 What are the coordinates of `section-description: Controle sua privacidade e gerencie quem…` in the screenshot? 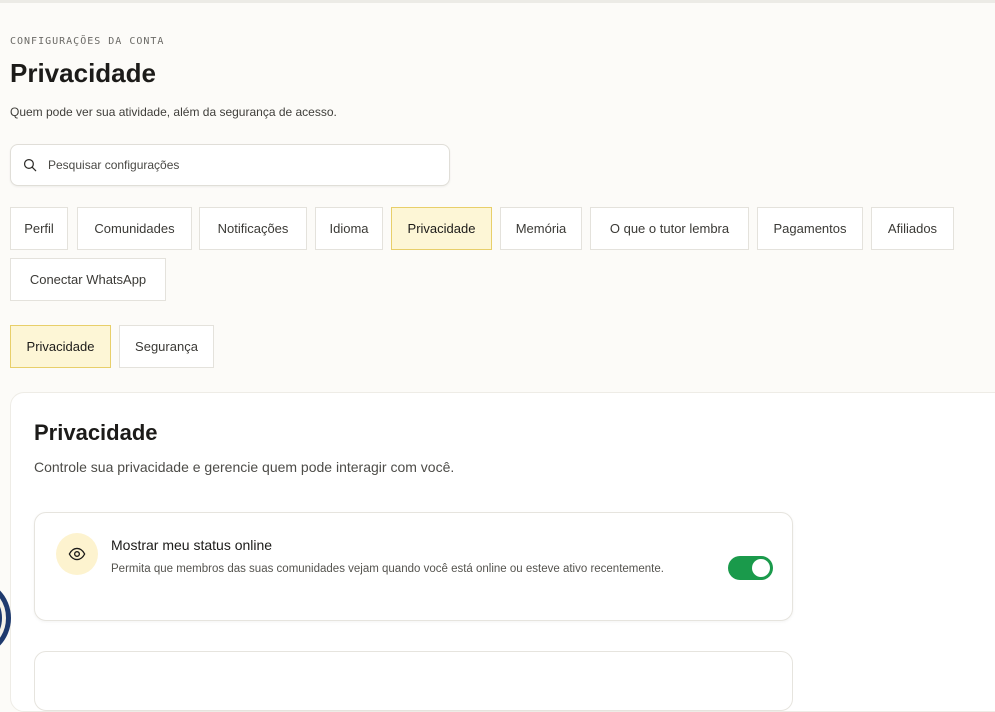 It's located at (244, 467).